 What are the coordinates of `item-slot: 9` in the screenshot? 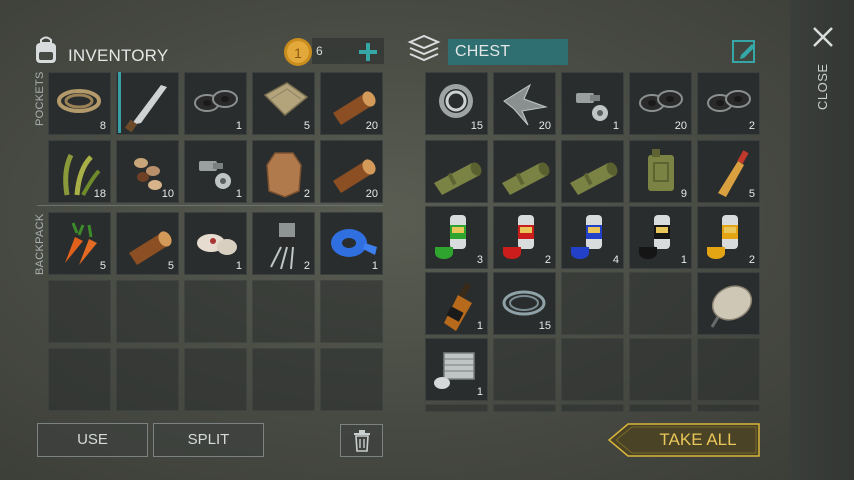 It's located at (660, 171).